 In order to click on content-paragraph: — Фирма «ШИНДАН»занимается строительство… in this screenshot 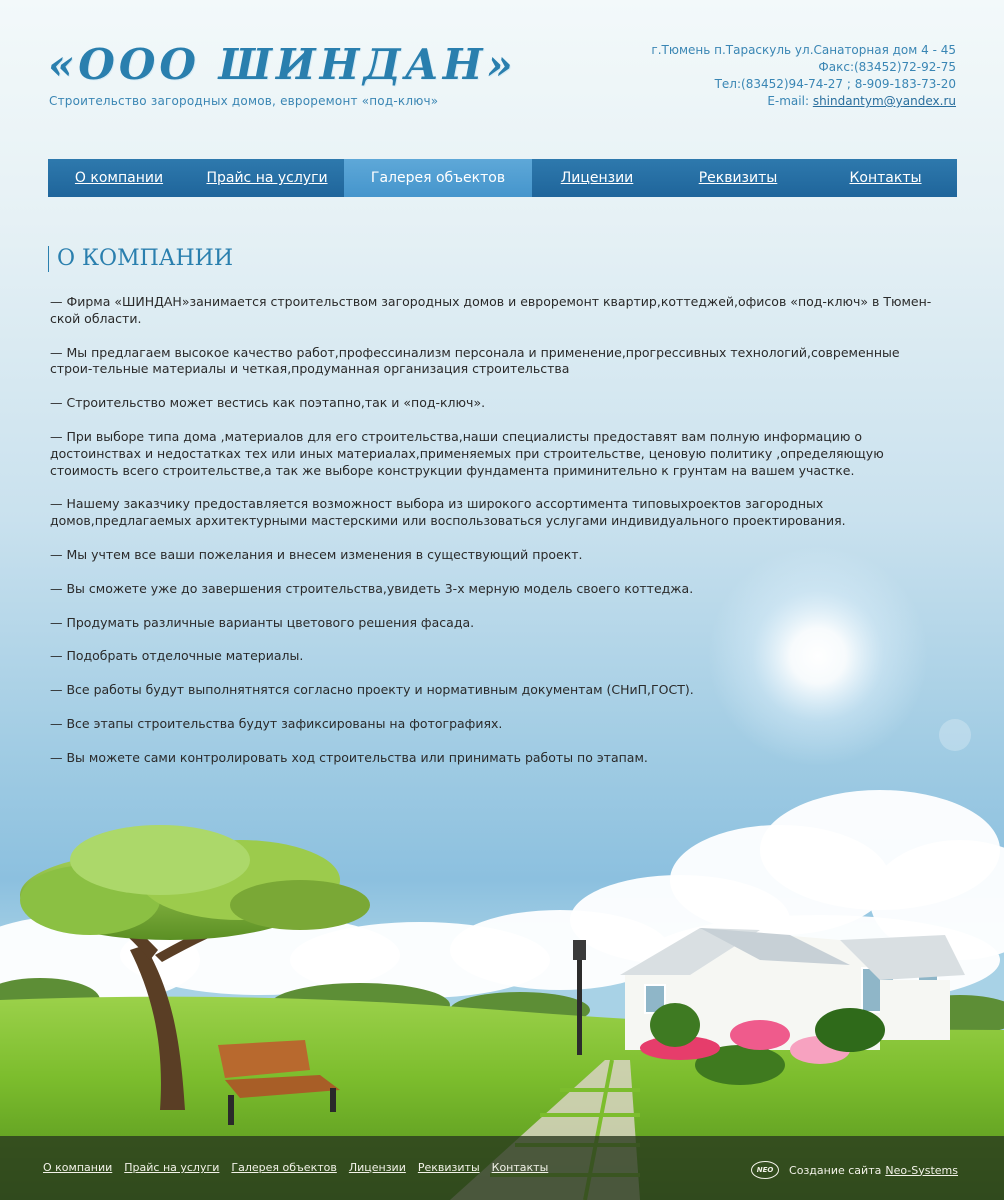, I will do `click(491, 310)`.